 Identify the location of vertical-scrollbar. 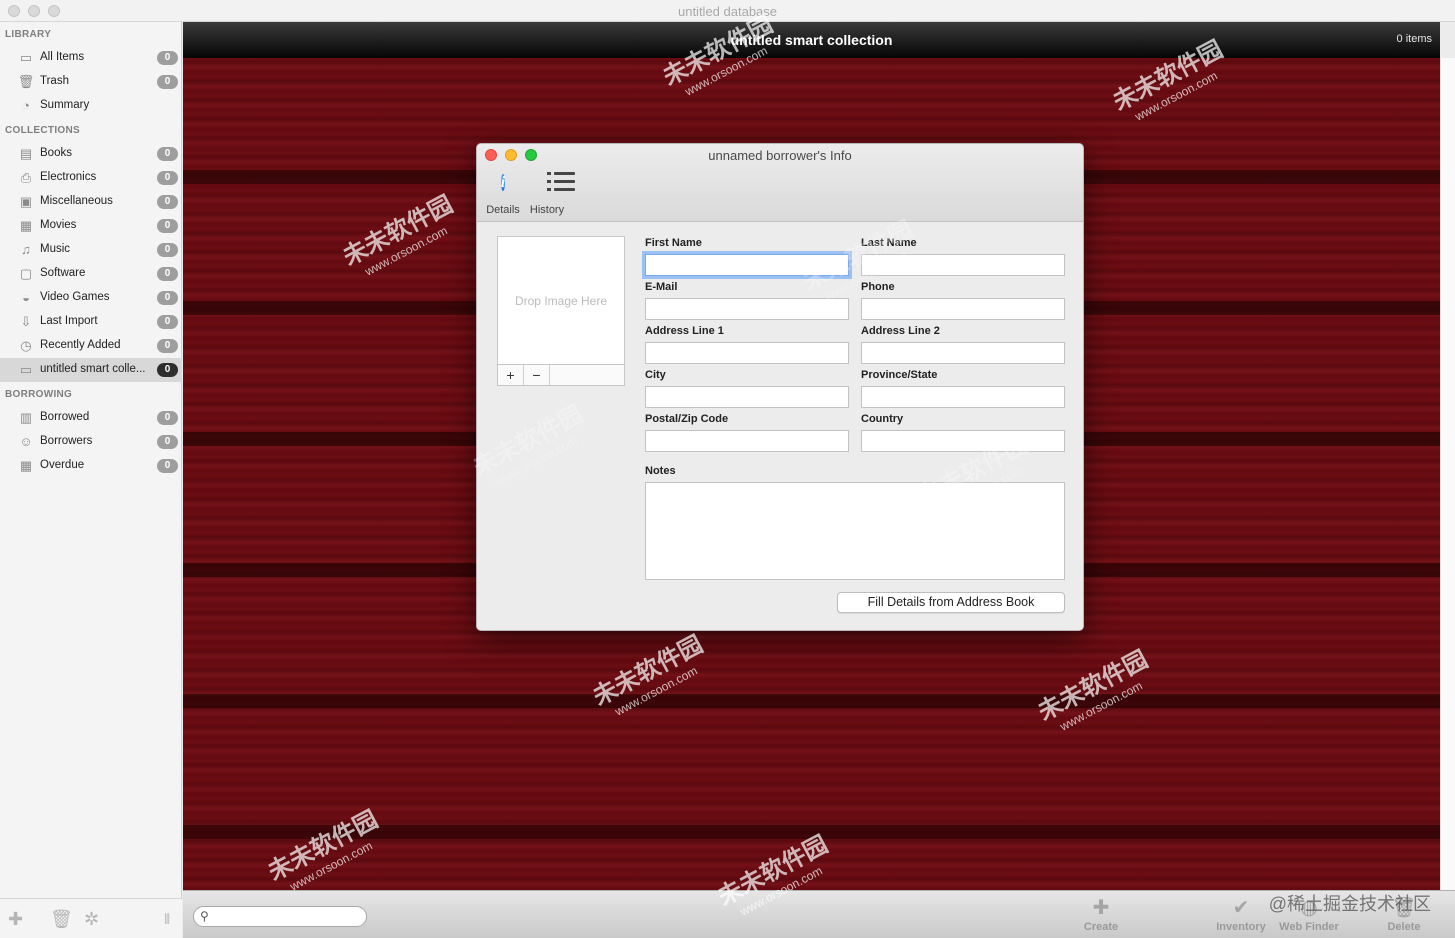
(1447, 474).